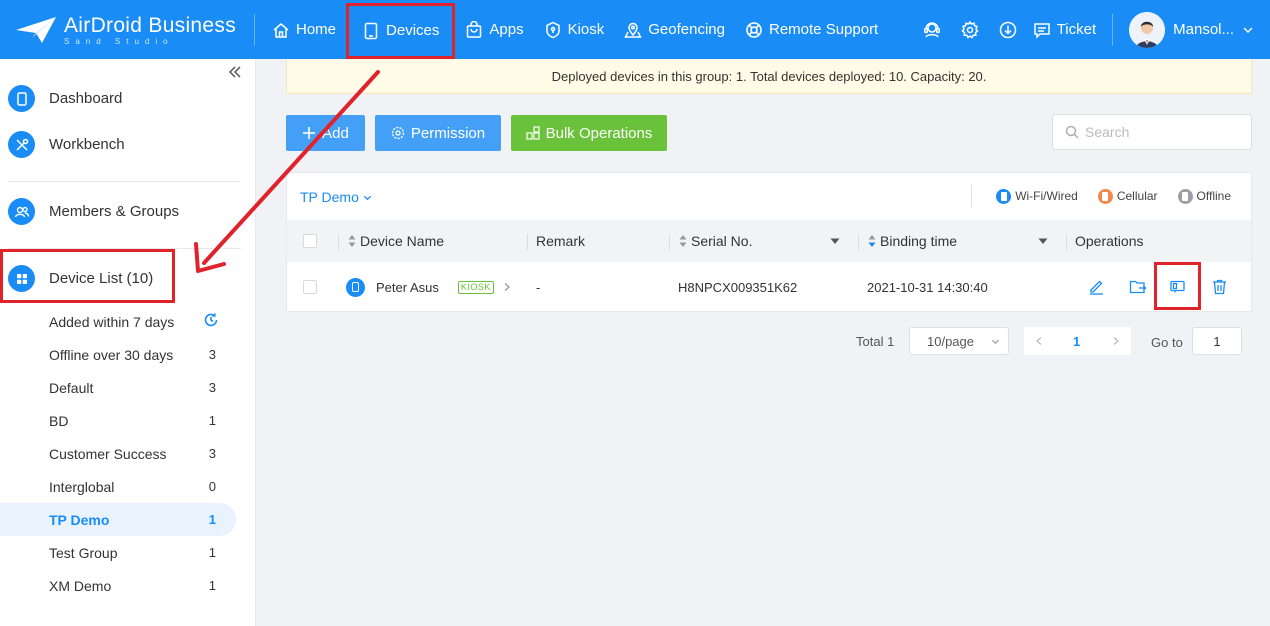  What do you see at coordinates (66, 144) in the screenshot?
I see `sidebar-item-workbench: Workbench` at bounding box center [66, 144].